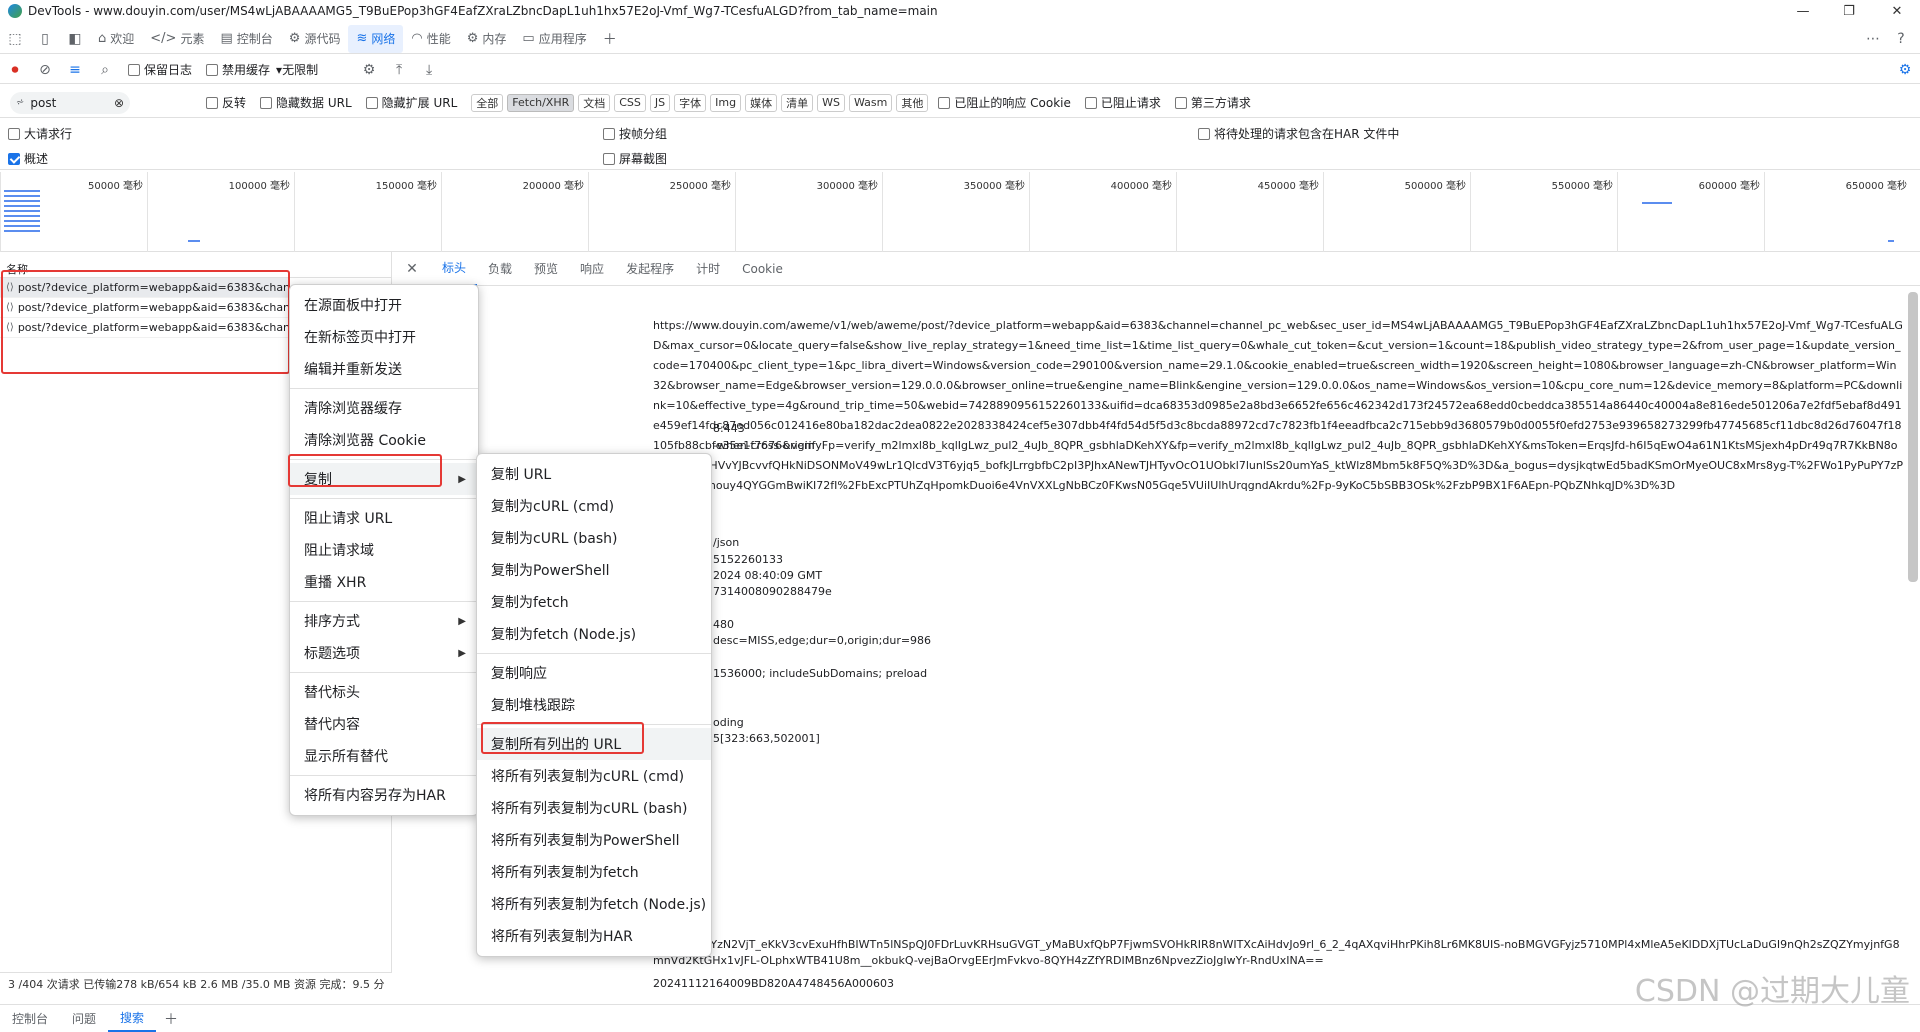  Describe the element at coordinates (594, 808) in the screenshot. I see `menu-item: 将所有列表复制为cURL (bash)` at that location.